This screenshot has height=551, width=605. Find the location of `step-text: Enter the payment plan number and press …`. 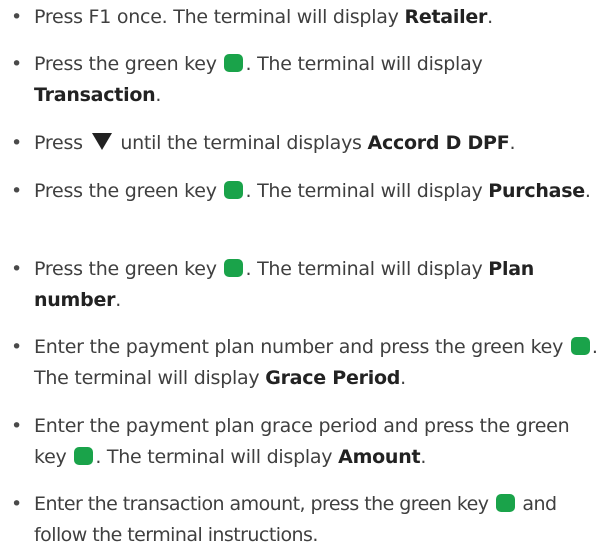

step-text: Enter the payment plan number and press … is located at coordinates (316, 362).